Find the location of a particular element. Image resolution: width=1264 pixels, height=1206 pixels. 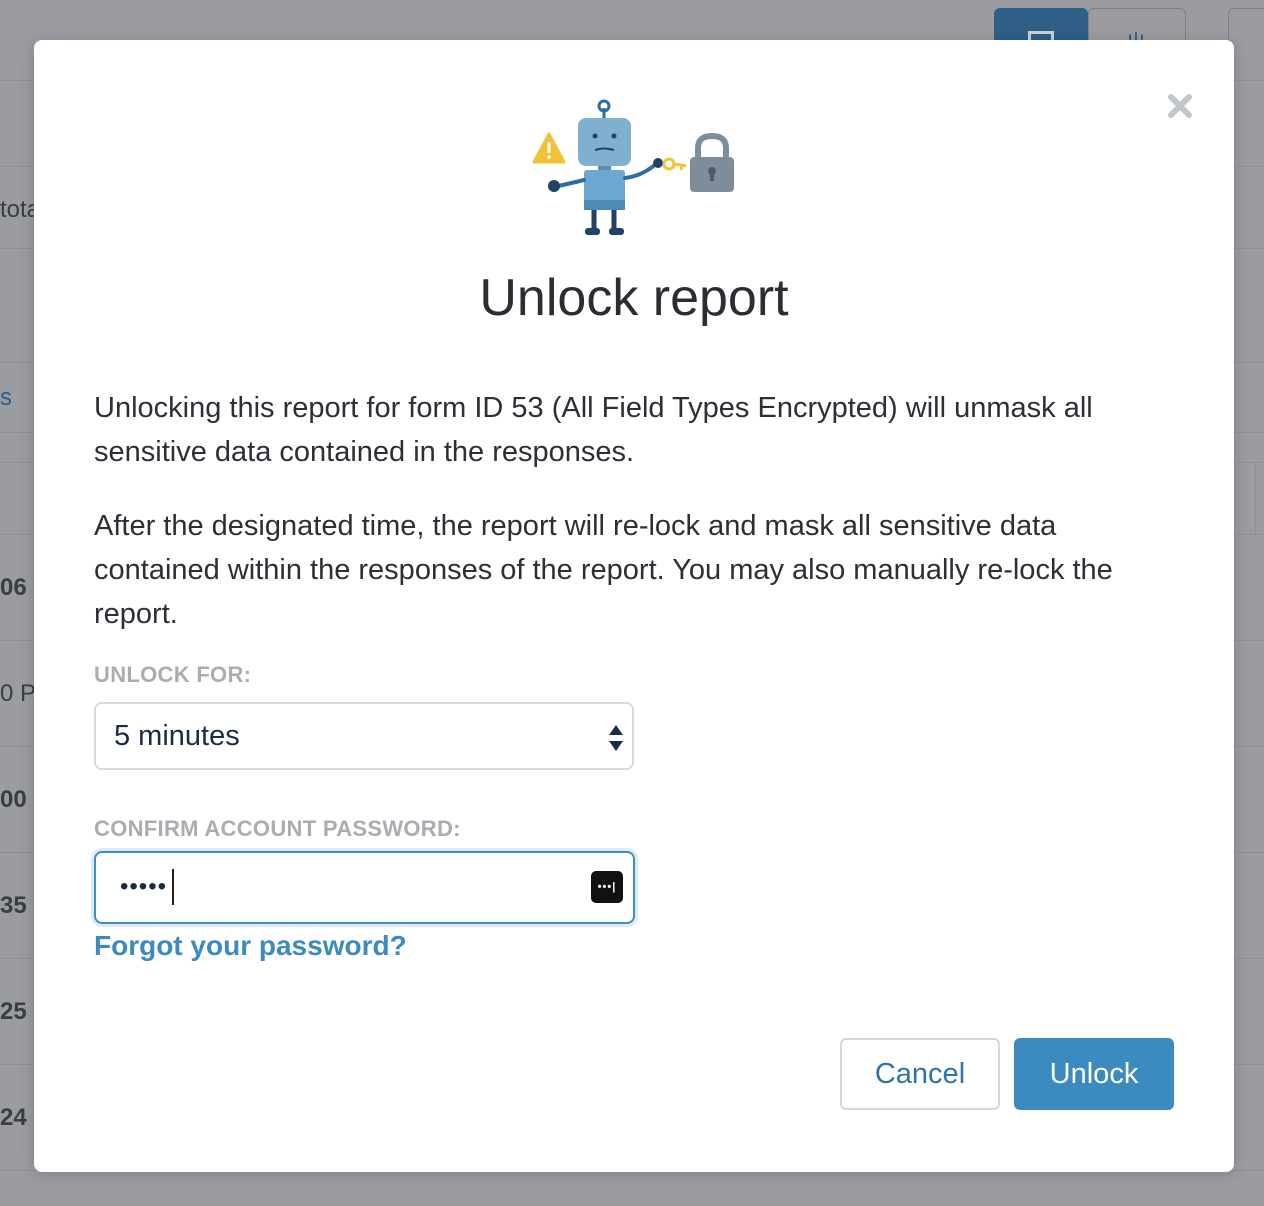

unlock-for-label: UNLOCK FOR: is located at coordinates (173, 674).